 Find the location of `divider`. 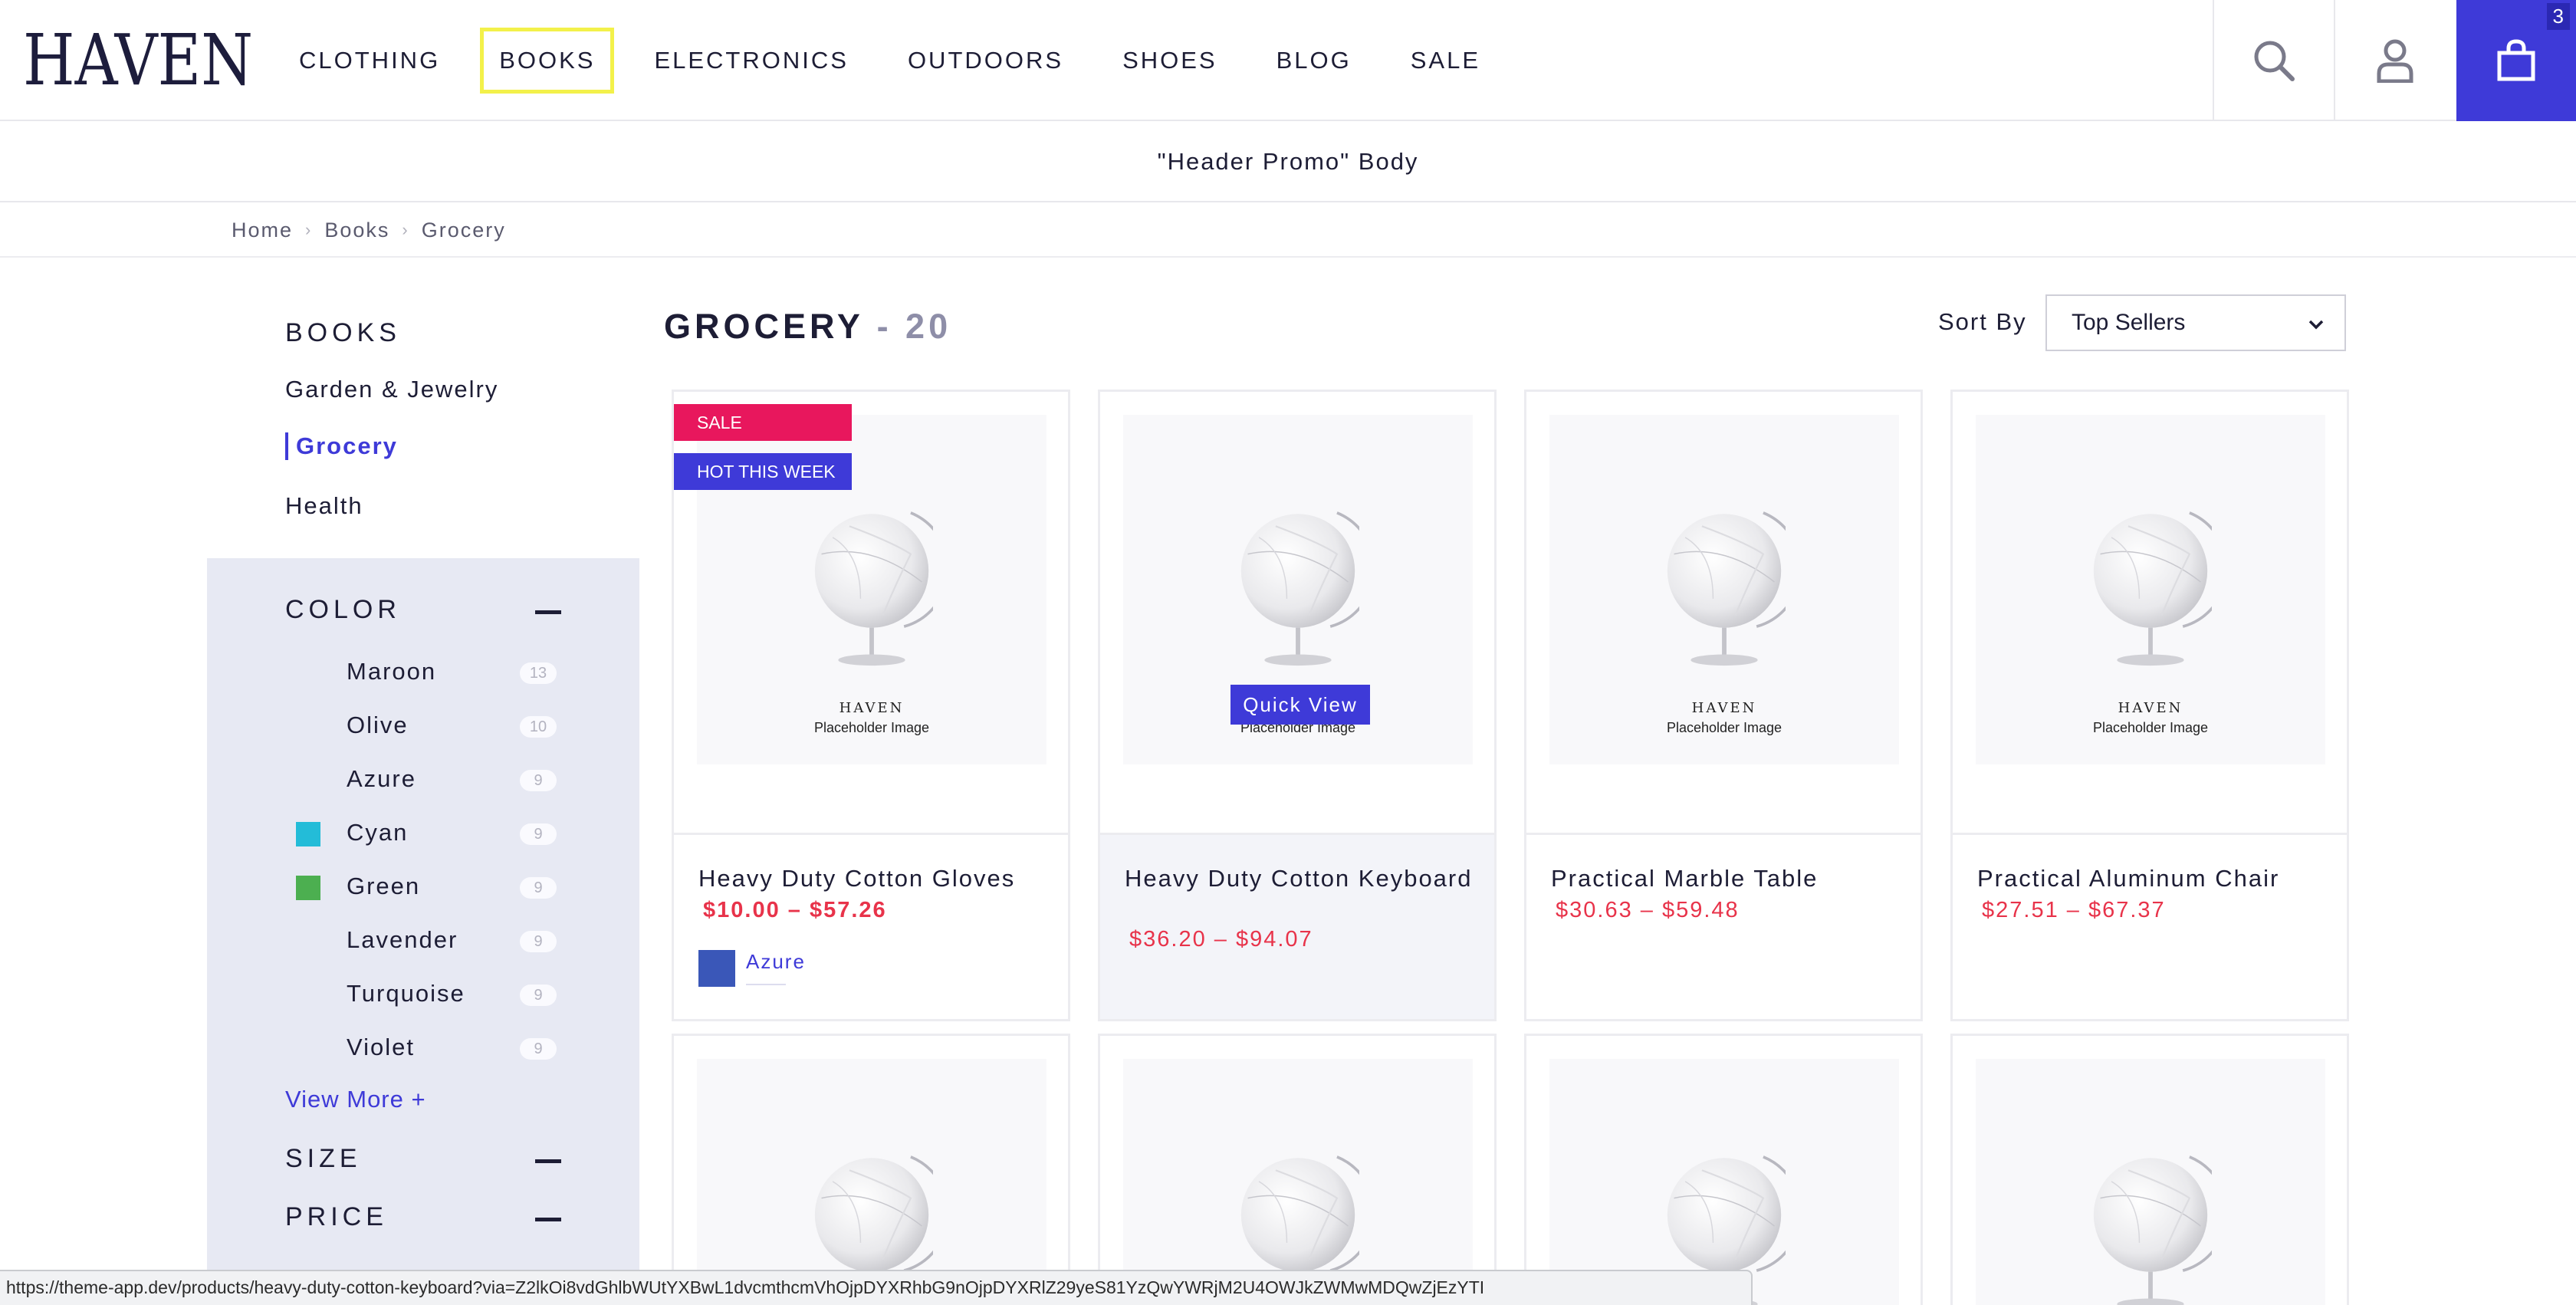

divider is located at coordinates (1288, 257).